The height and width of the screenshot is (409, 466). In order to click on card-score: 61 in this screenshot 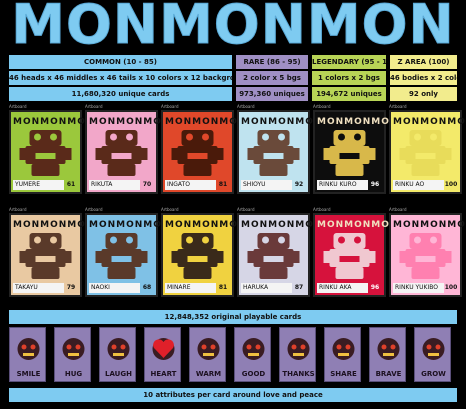, I will do `click(71, 185)`.